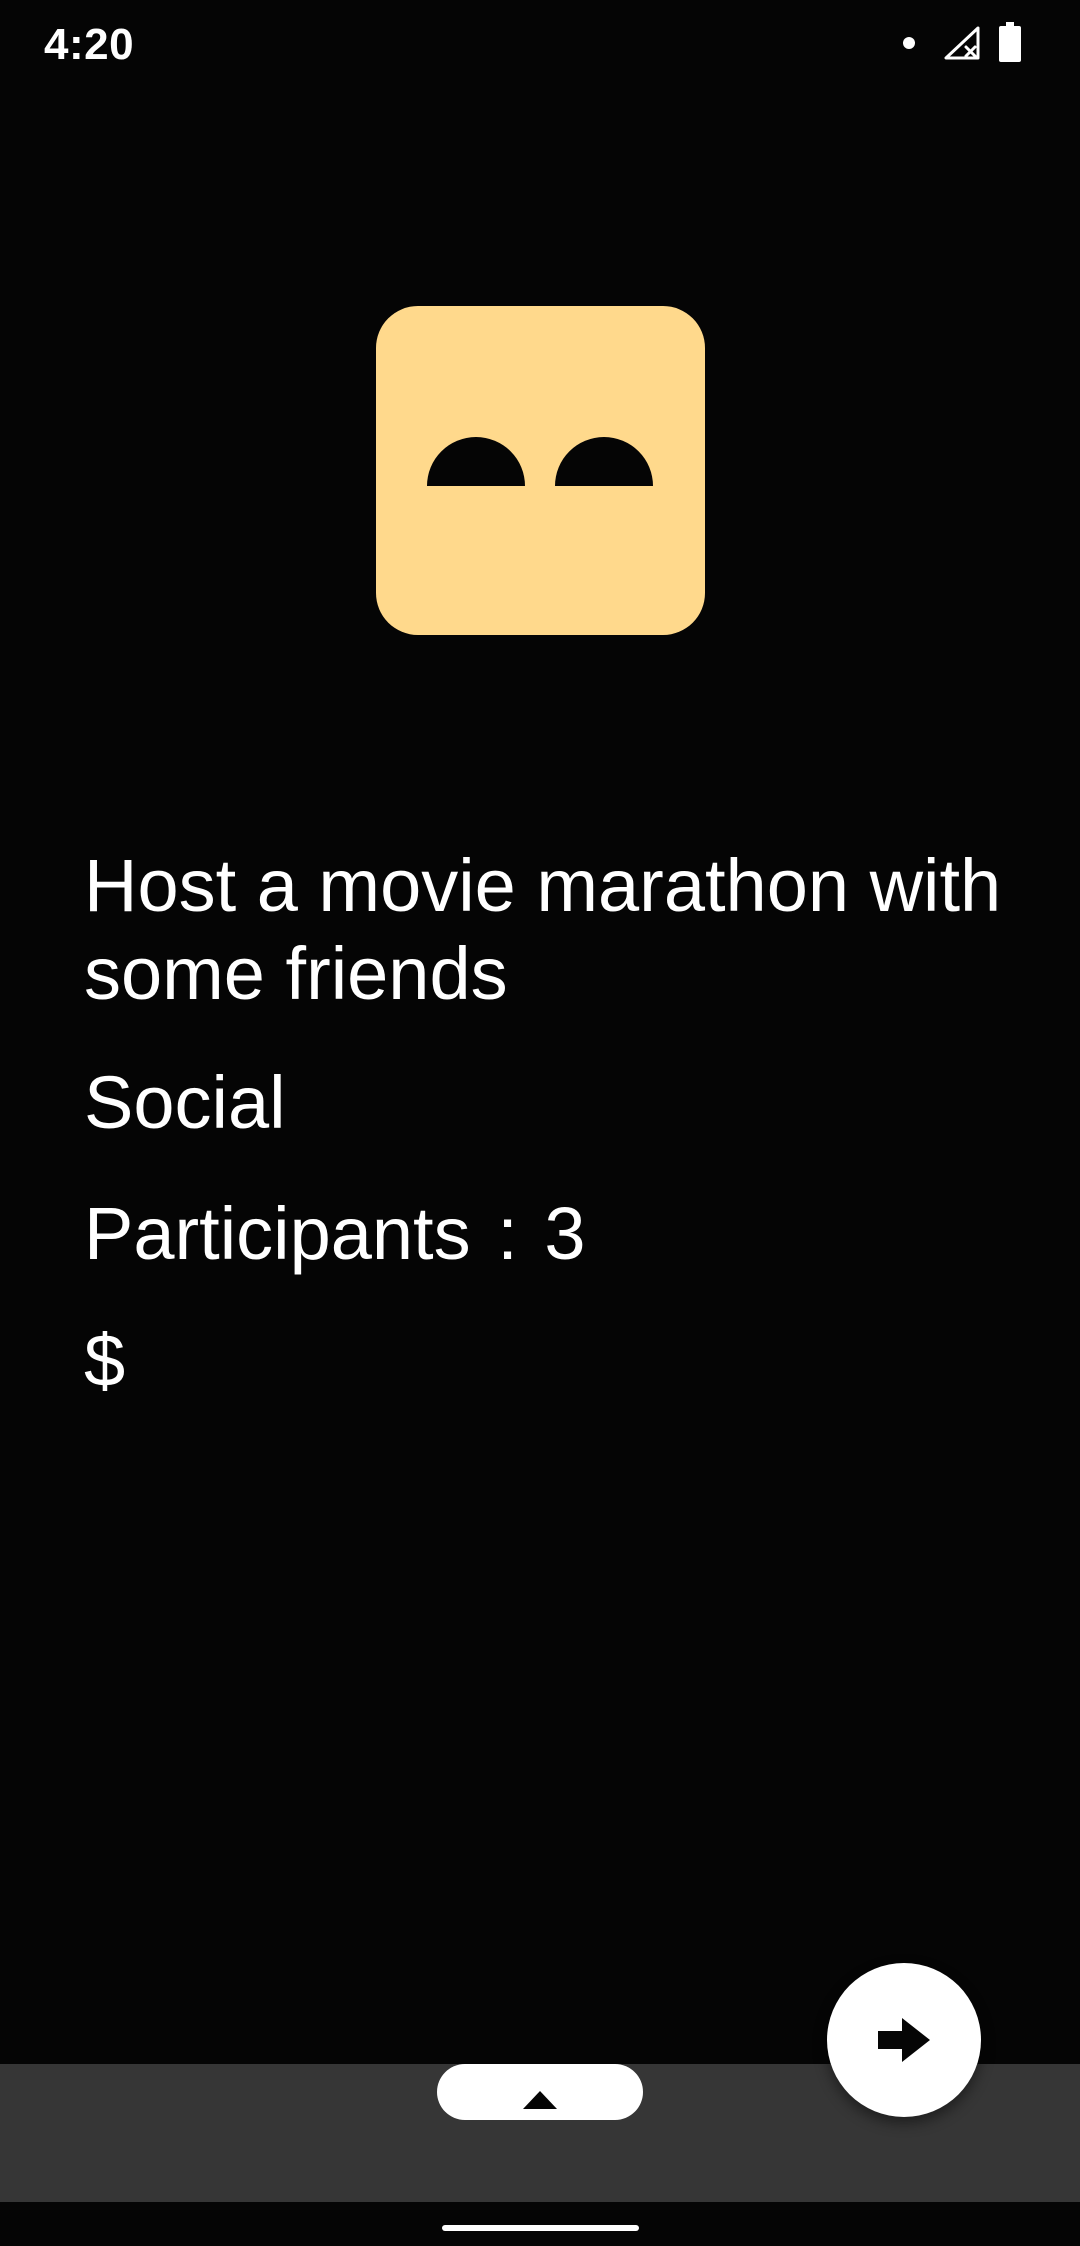 This screenshot has height=2246, width=1080. What do you see at coordinates (89, 44) in the screenshot?
I see `status-time: 4:20` at bounding box center [89, 44].